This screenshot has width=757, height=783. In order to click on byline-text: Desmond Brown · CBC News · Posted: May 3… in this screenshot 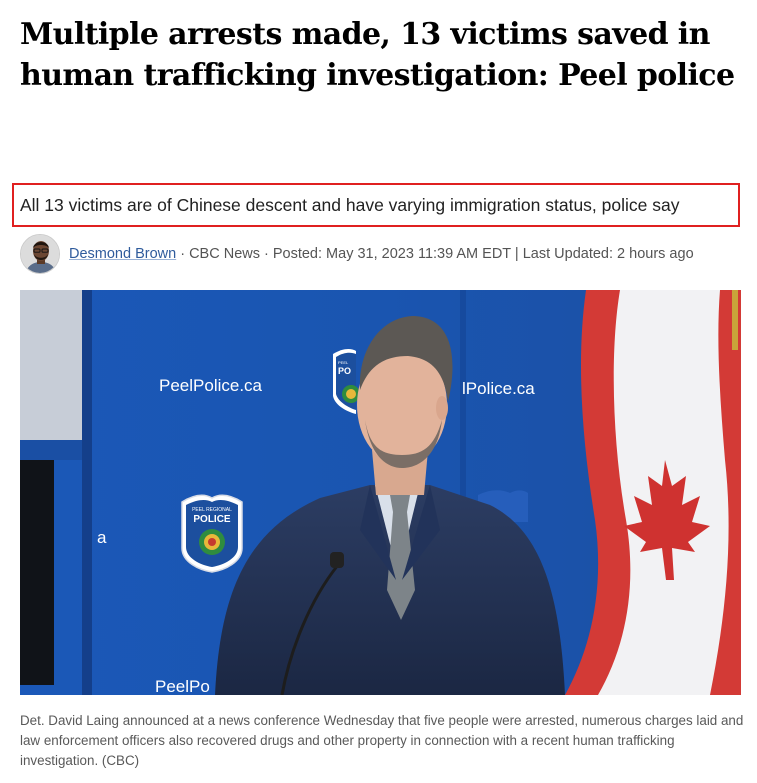, I will do `click(381, 254)`.